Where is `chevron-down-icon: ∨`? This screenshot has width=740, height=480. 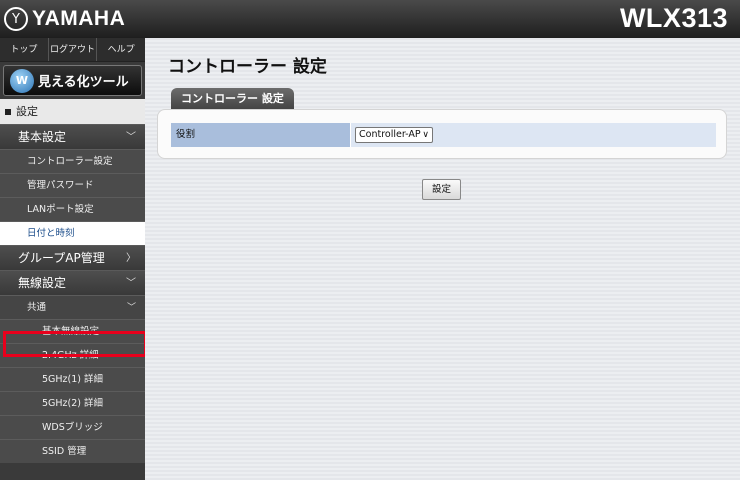
chevron-down-icon: ∨ is located at coordinates (425, 135).